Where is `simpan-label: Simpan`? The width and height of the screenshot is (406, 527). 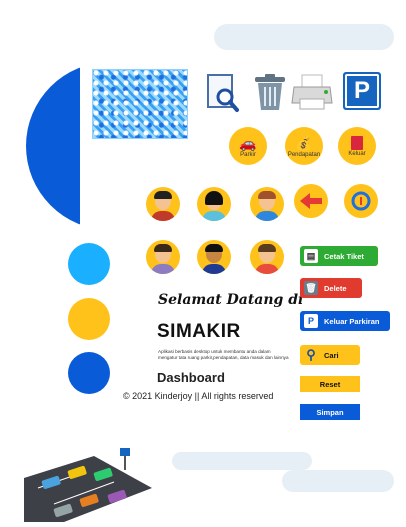 simpan-label: Simpan is located at coordinates (330, 412).